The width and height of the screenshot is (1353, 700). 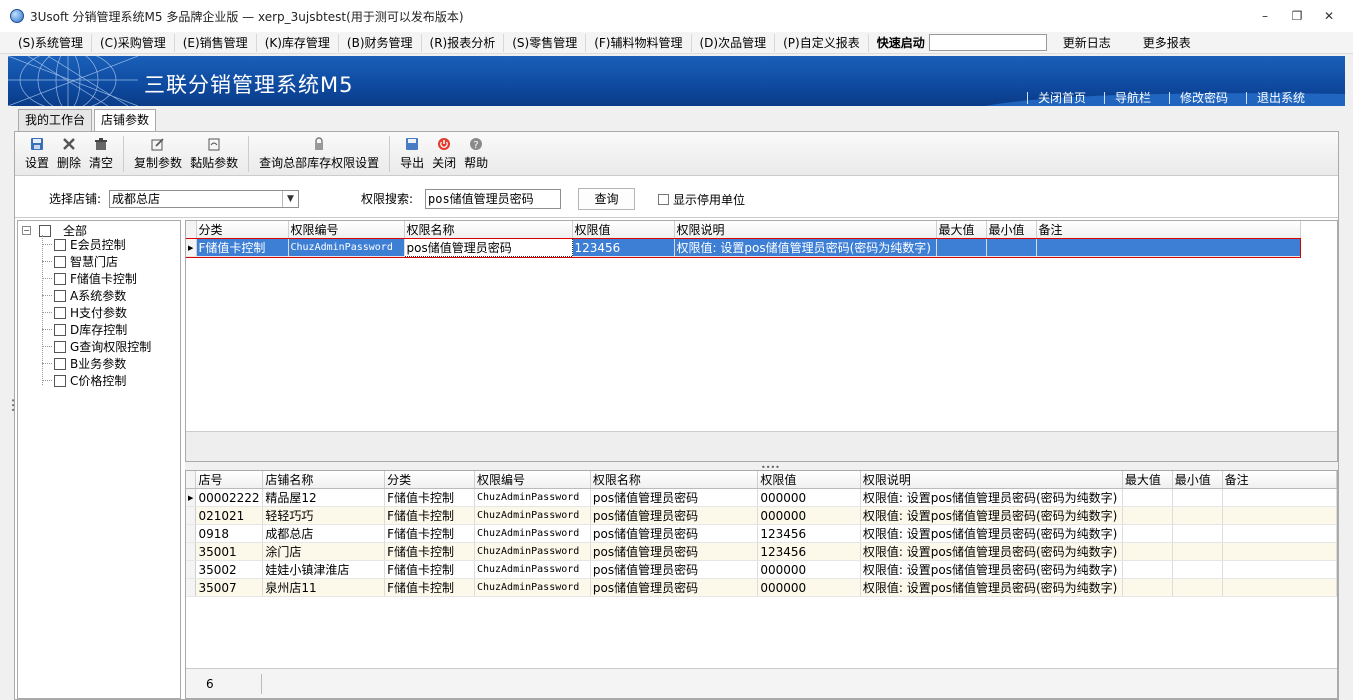 What do you see at coordinates (805, 230) in the screenshot?
I see `column-header: 权限说明` at bounding box center [805, 230].